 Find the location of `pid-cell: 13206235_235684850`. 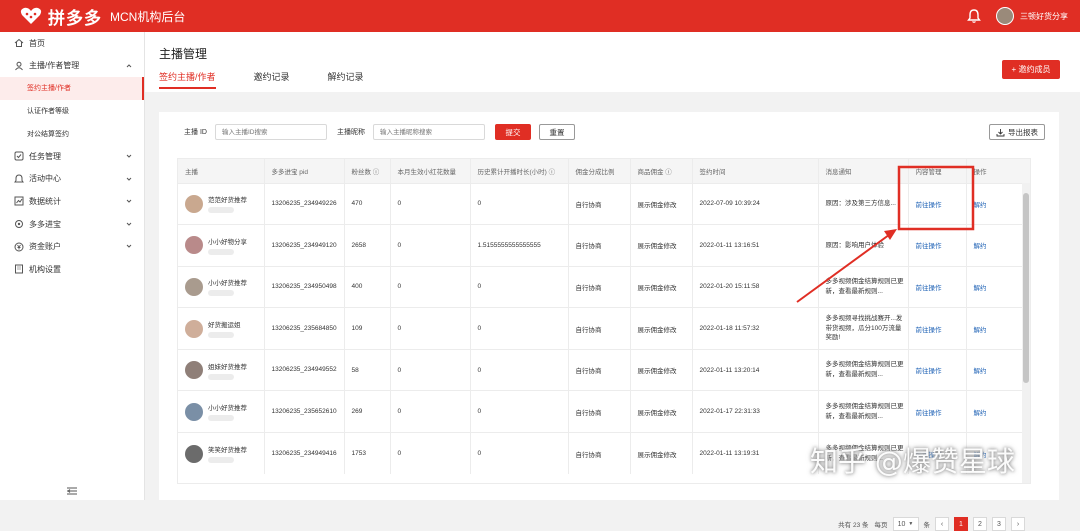

pid-cell: 13206235_235684850 is located at coordinates (304, 328).